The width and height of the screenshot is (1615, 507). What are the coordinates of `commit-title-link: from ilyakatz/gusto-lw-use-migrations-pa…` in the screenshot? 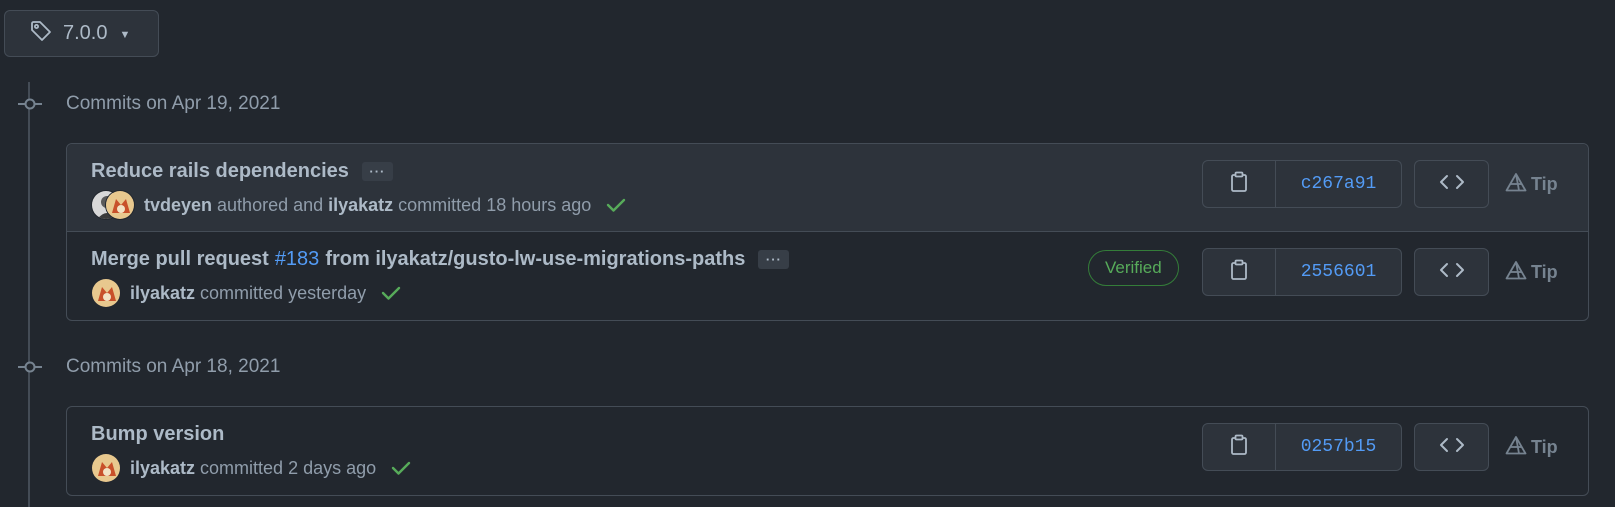 It's located at (535, 259).